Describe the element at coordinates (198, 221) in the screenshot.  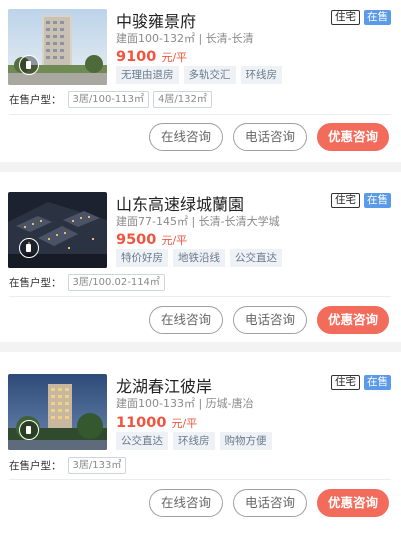
I see `area-location-text: 建面77-145㎡ | 长清-长清大学城` at that location.